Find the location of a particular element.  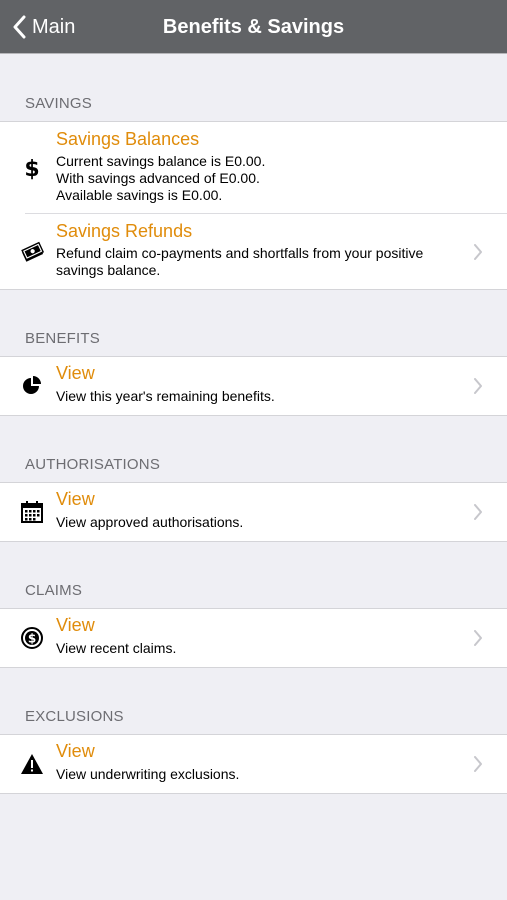

claims-group: $ View View recent claims. is located at coordinates (253, 638).